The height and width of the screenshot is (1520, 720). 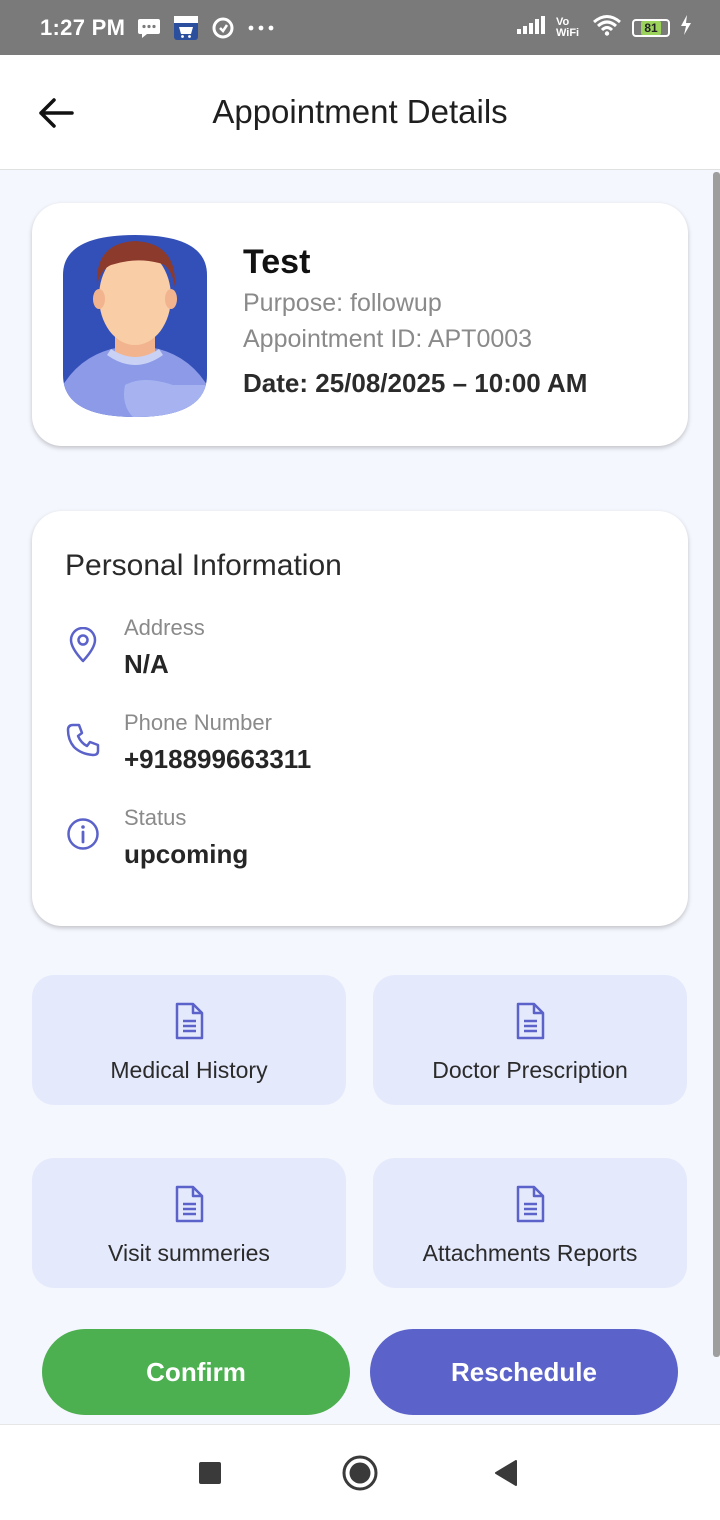 I want to click on address-value: N/A, so click(x=146, y=664).